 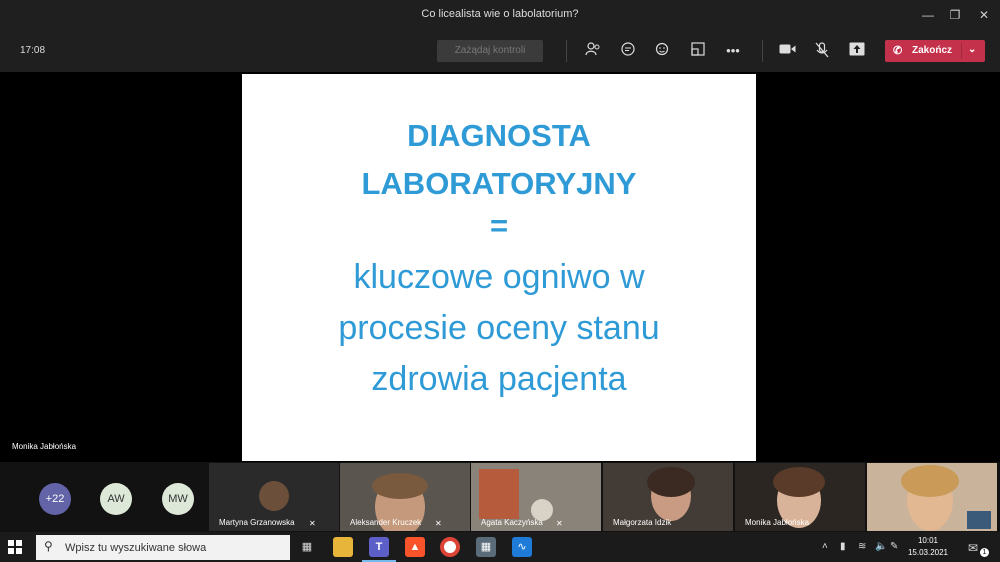 I want to click on calculator-icon: ▦, so click(x=486, y=547).